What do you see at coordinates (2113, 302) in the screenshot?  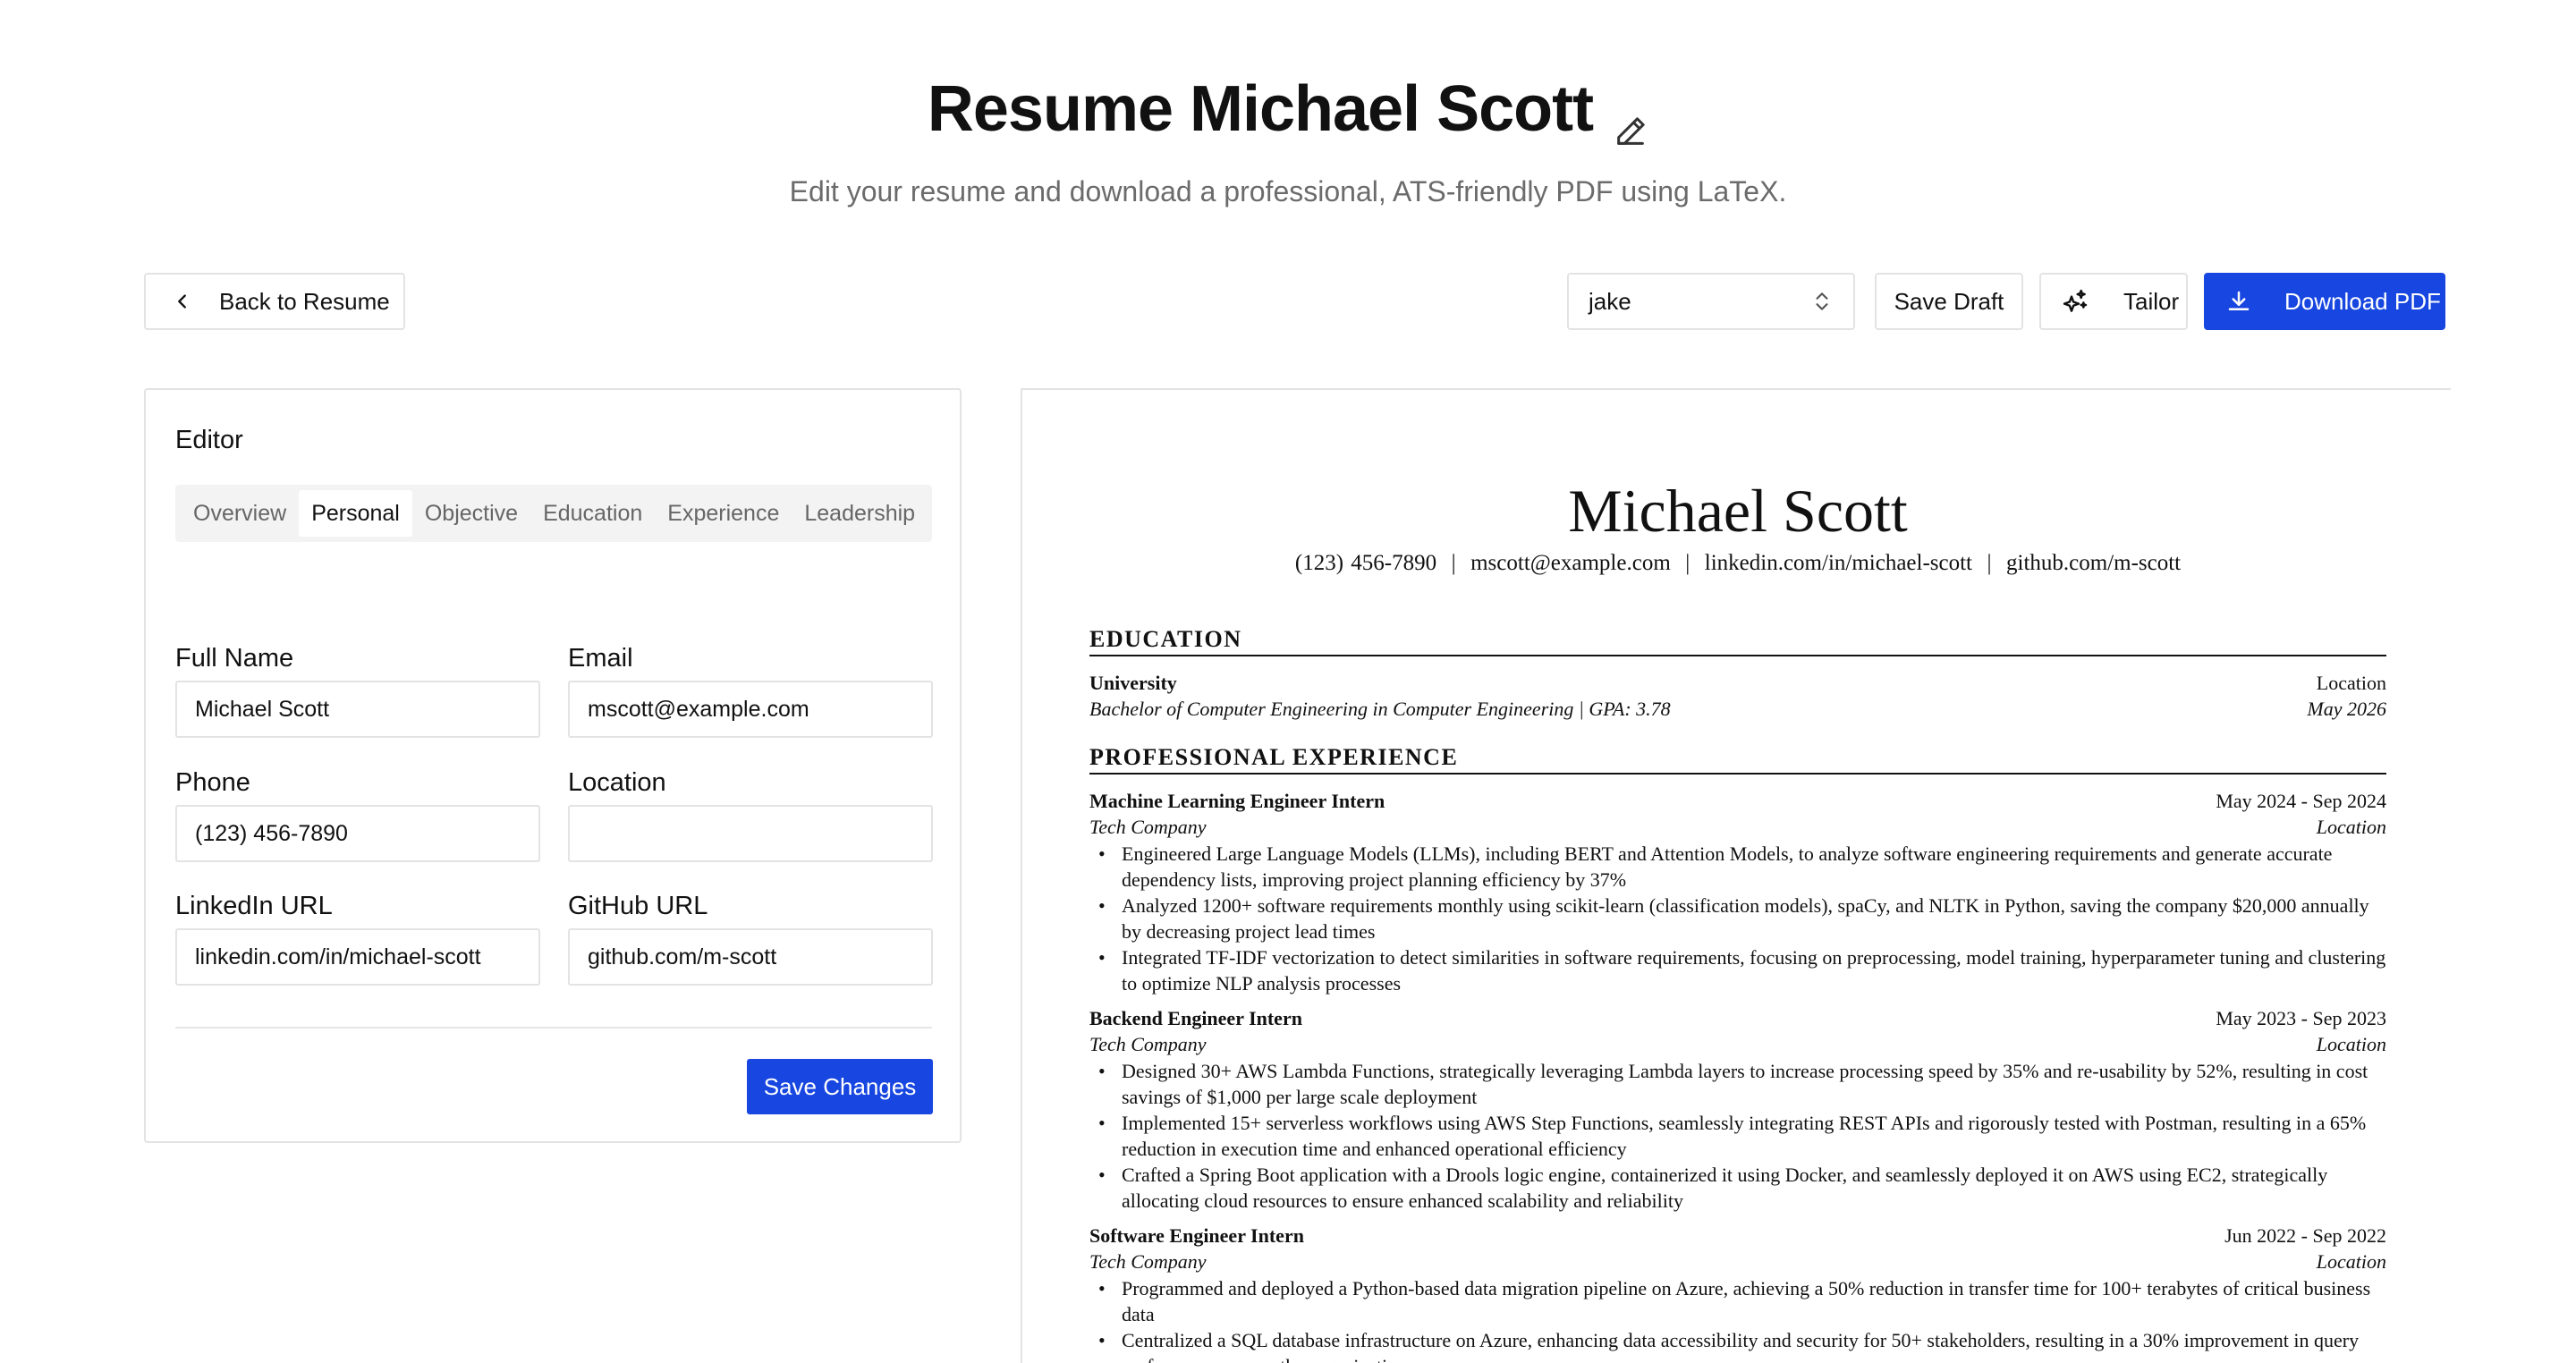 I see `tailor-button: Tailor` at bounding box center [2113, 302].